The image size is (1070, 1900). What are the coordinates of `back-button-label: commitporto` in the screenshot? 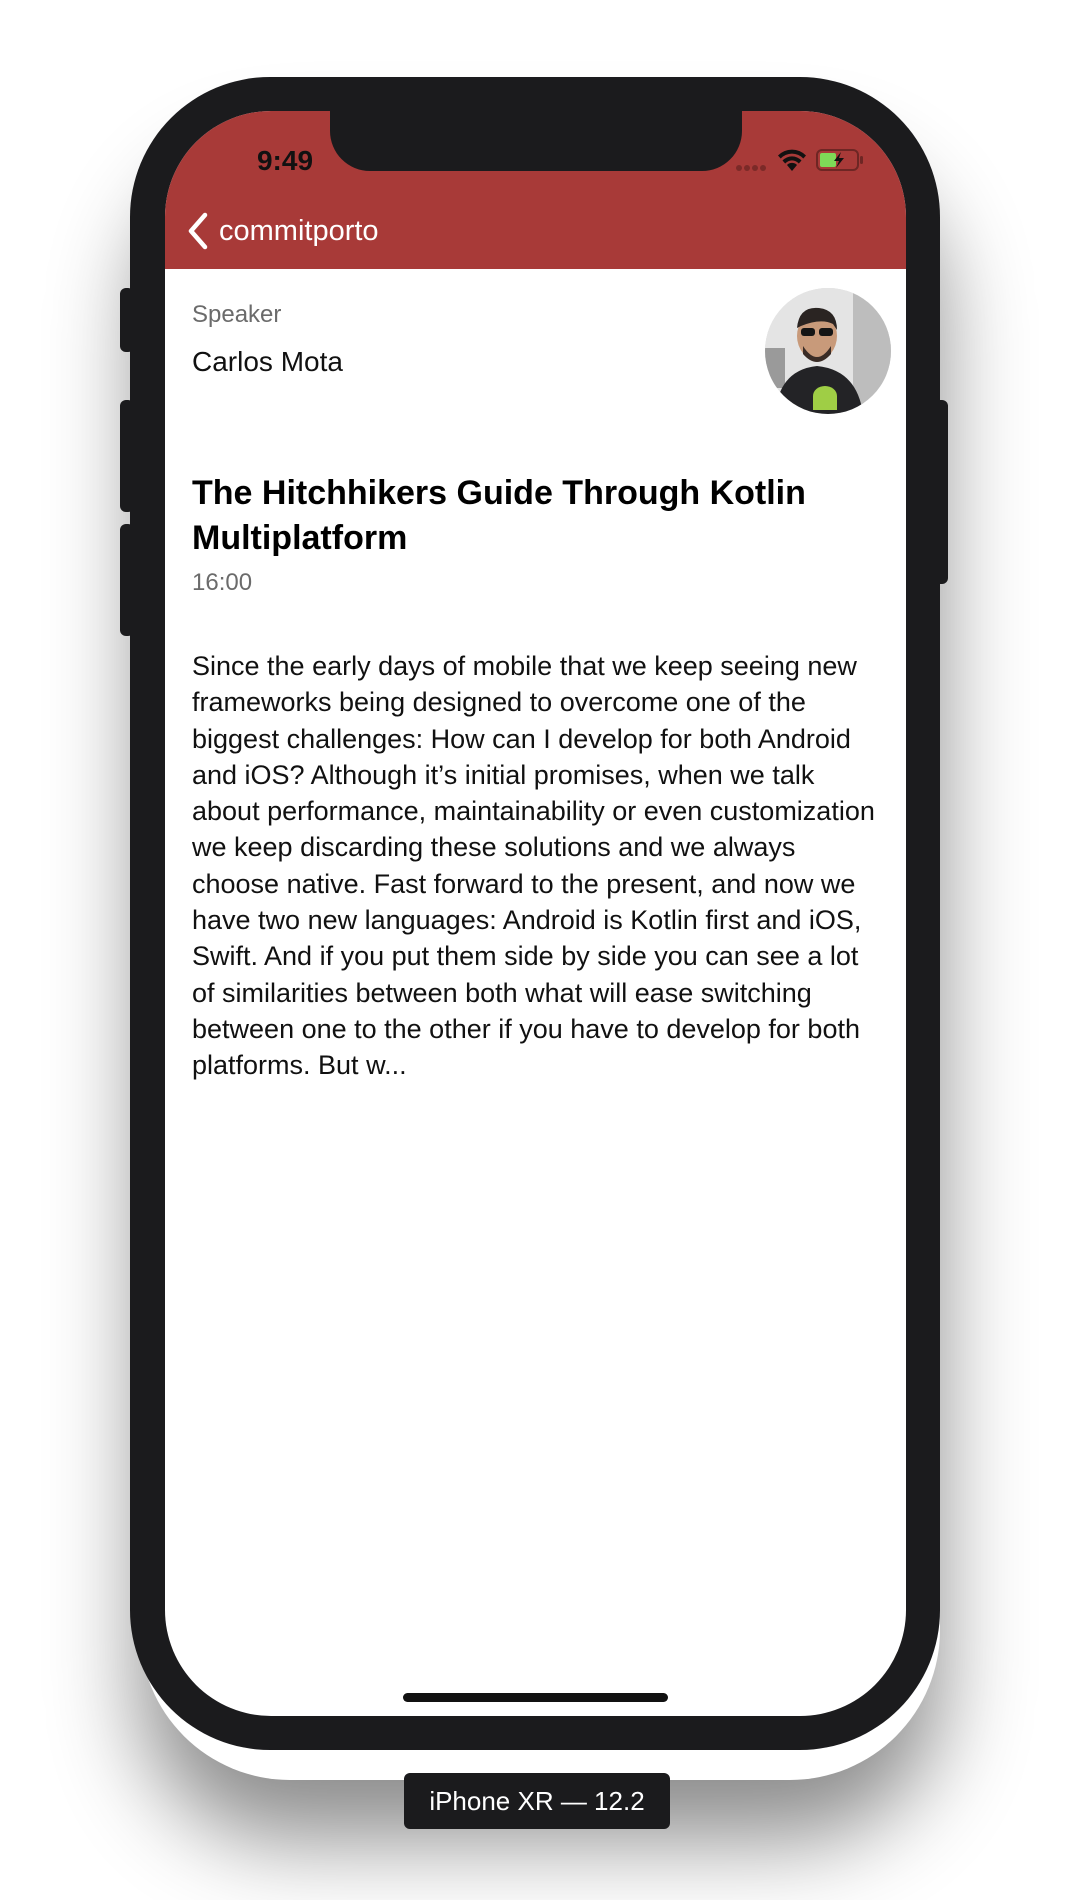 It's located at (299, 230).